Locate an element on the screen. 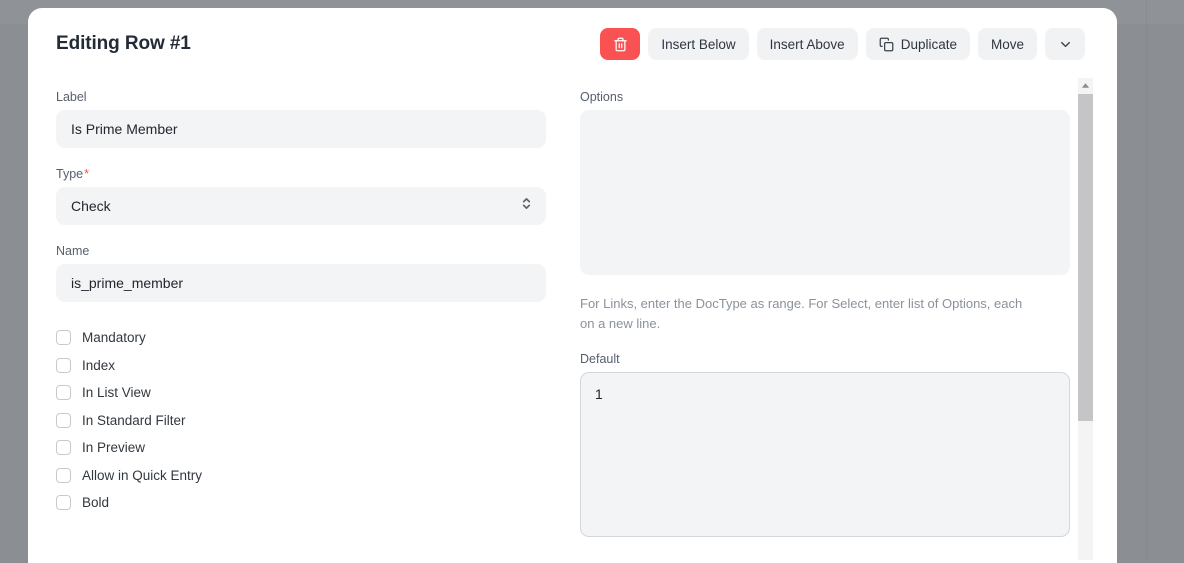  dialog-title: Editing Row #1 is located at coordinates (123, 43).